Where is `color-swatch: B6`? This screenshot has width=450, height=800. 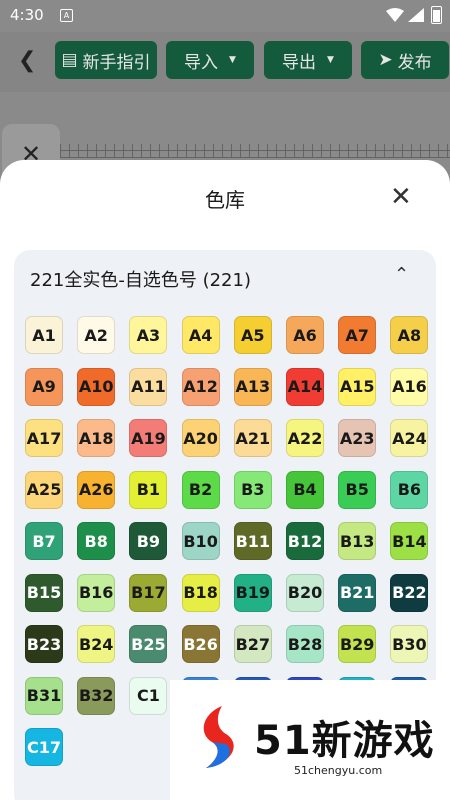 color-swatch: B6 is located at coordinates (409, 489).